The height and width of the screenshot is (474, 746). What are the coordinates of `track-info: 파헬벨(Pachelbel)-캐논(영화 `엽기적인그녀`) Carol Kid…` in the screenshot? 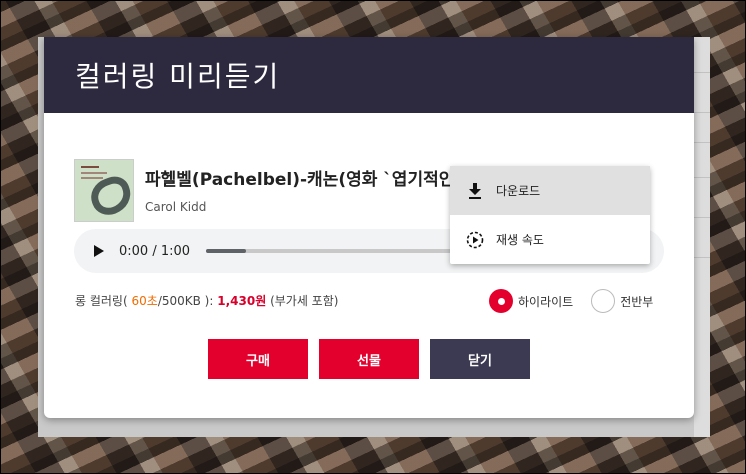 It's located at (288, 190).